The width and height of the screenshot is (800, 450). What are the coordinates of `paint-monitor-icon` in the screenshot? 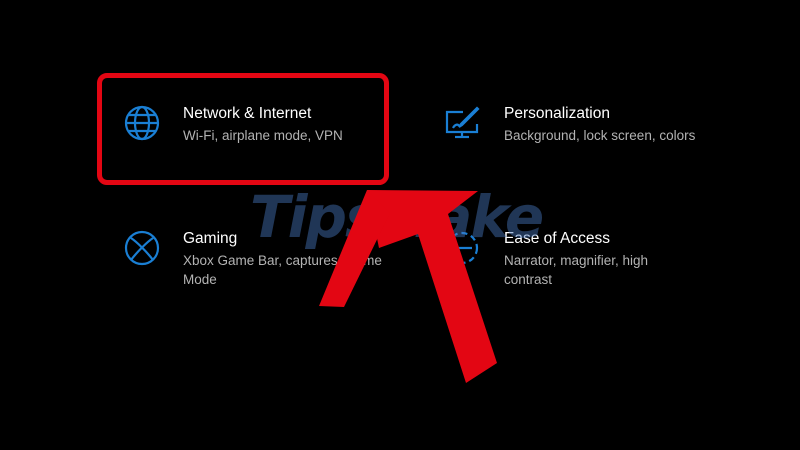 It's located at (462, 123).